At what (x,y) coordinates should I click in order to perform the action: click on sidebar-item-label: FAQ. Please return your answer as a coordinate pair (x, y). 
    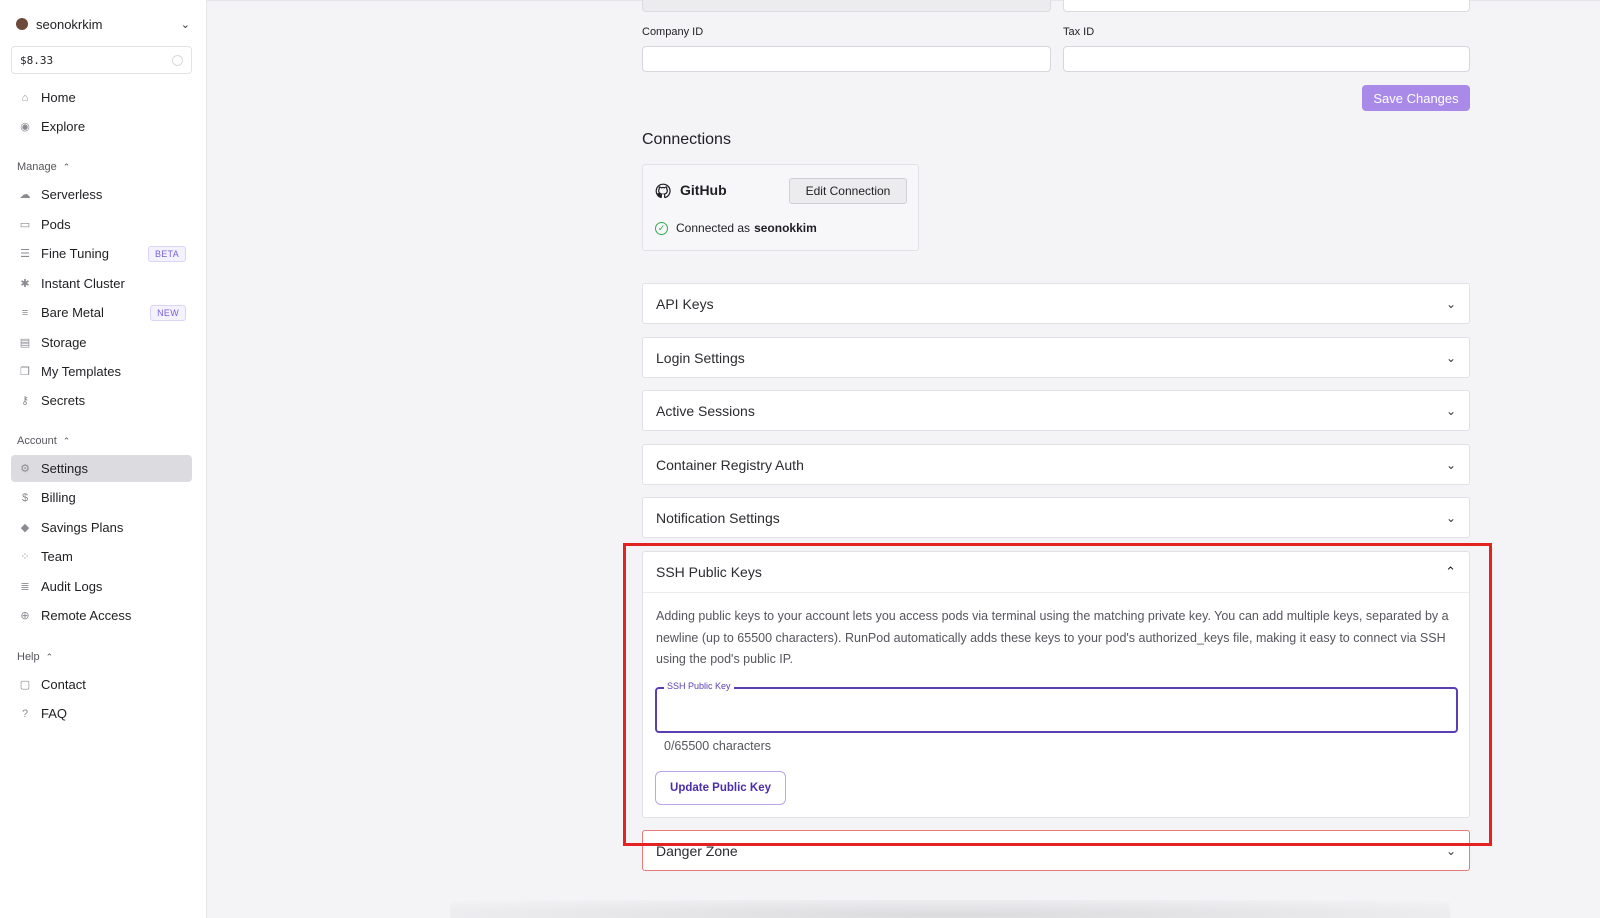
    Looking at the image, I should click on (54, 713).